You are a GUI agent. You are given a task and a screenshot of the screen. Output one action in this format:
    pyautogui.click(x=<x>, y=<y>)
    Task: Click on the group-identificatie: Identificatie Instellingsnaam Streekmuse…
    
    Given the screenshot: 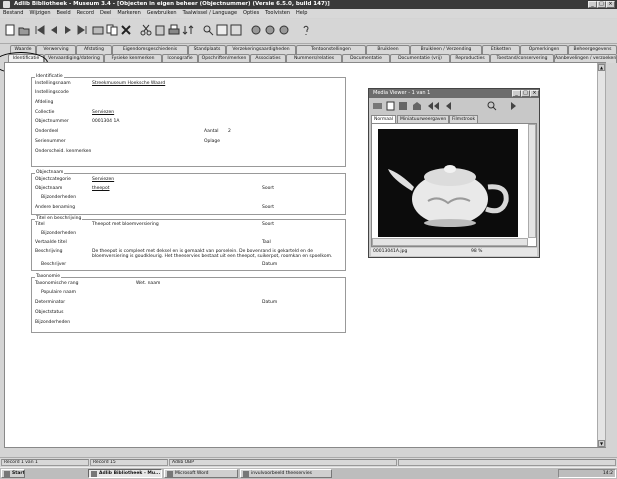 What is the action you would take?
    pyautogui.click(x=188, y=120)
    